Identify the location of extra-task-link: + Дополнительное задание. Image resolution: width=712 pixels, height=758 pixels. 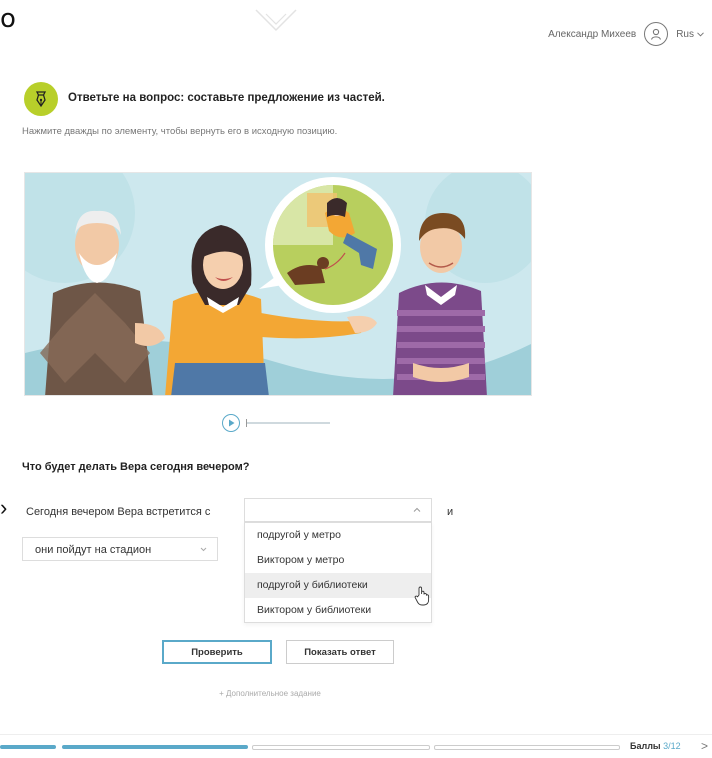
(270, 693).